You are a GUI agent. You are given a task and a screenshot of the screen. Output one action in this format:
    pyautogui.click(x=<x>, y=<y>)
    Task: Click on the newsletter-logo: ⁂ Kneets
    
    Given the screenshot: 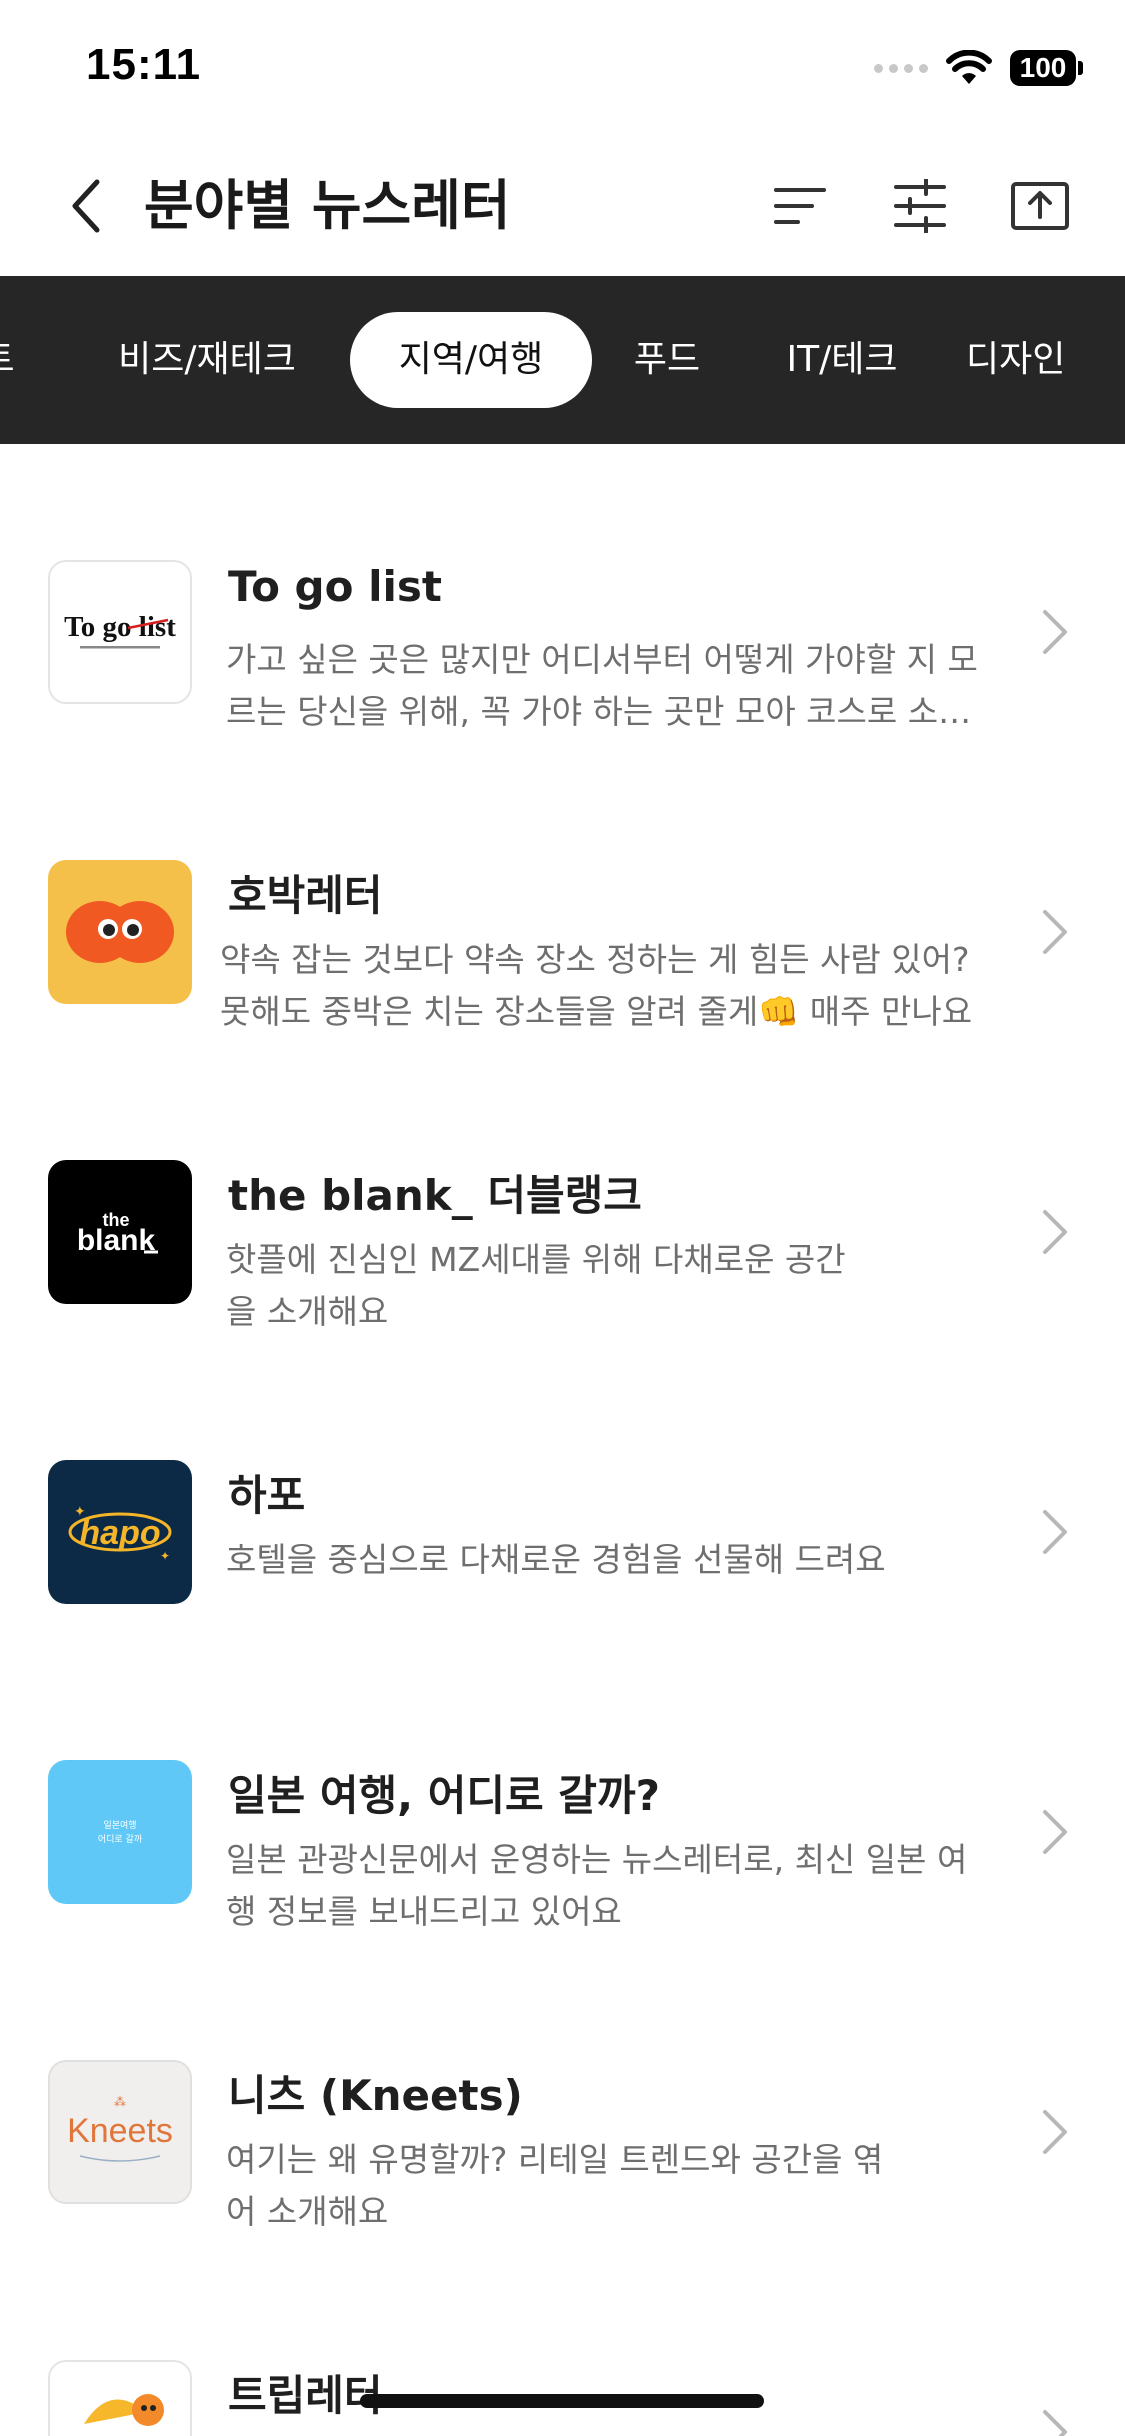 What is the action you would take?
    pyautogui.click(x=120, y=2132)
    